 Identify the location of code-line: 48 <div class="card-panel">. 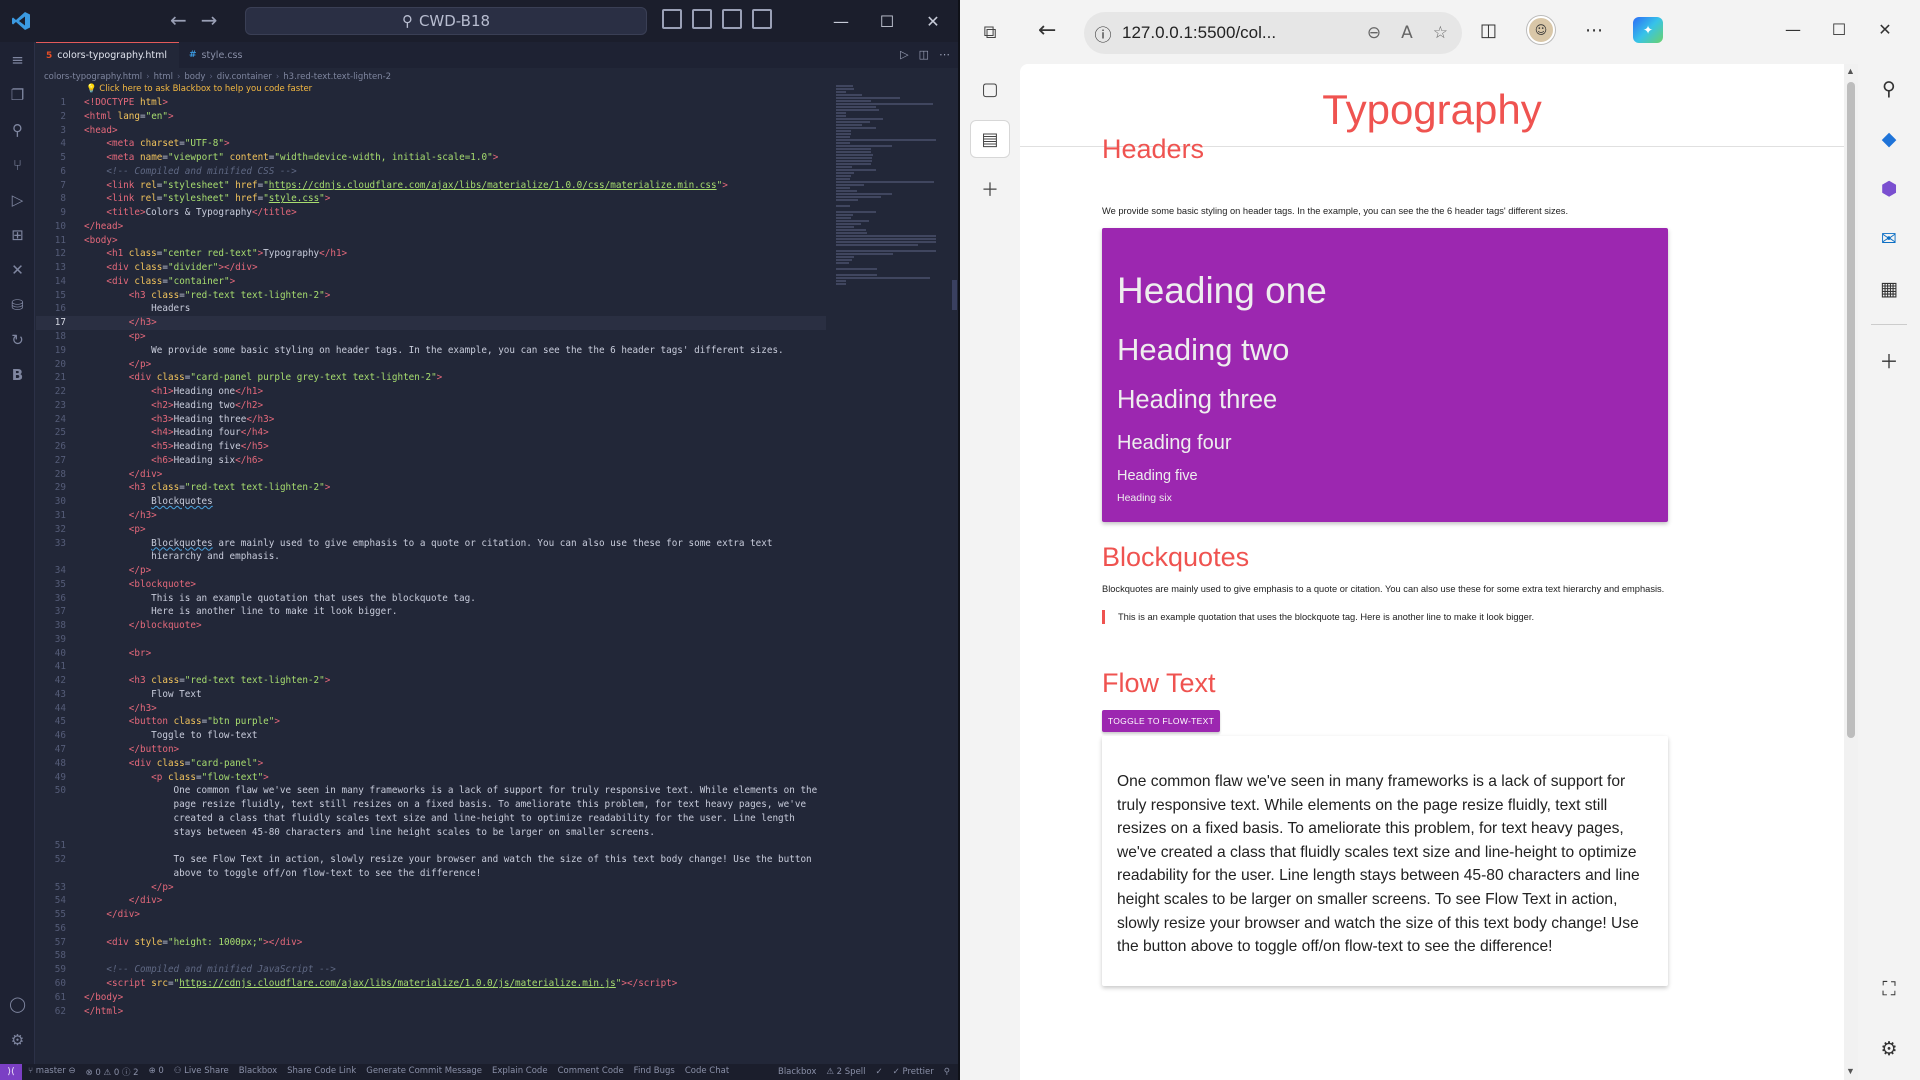
(431, 764).